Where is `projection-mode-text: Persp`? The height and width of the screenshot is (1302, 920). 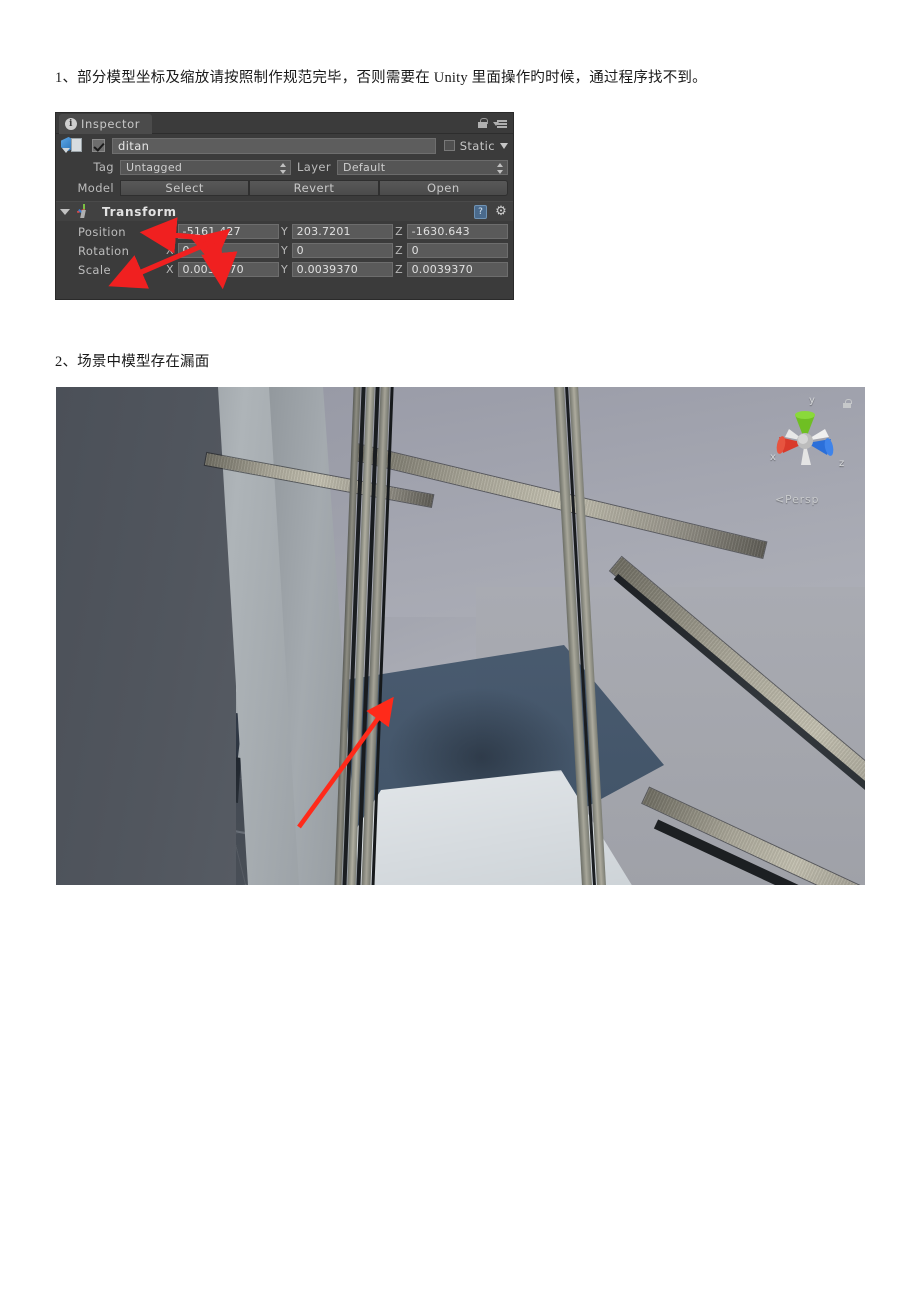
projection-mode-text: Persp is located at coordinates (802, 499).